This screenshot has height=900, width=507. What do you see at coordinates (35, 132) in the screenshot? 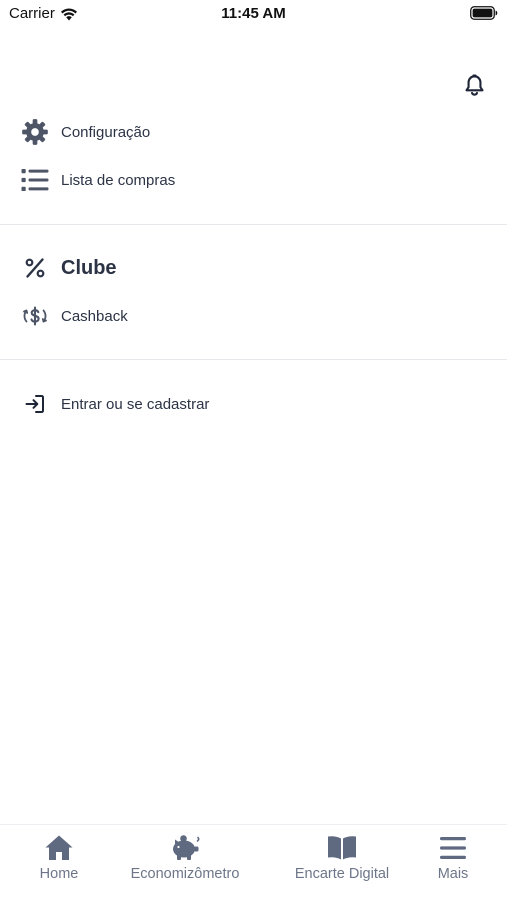
I see `gear-icon` at bounding box center [35, 132].